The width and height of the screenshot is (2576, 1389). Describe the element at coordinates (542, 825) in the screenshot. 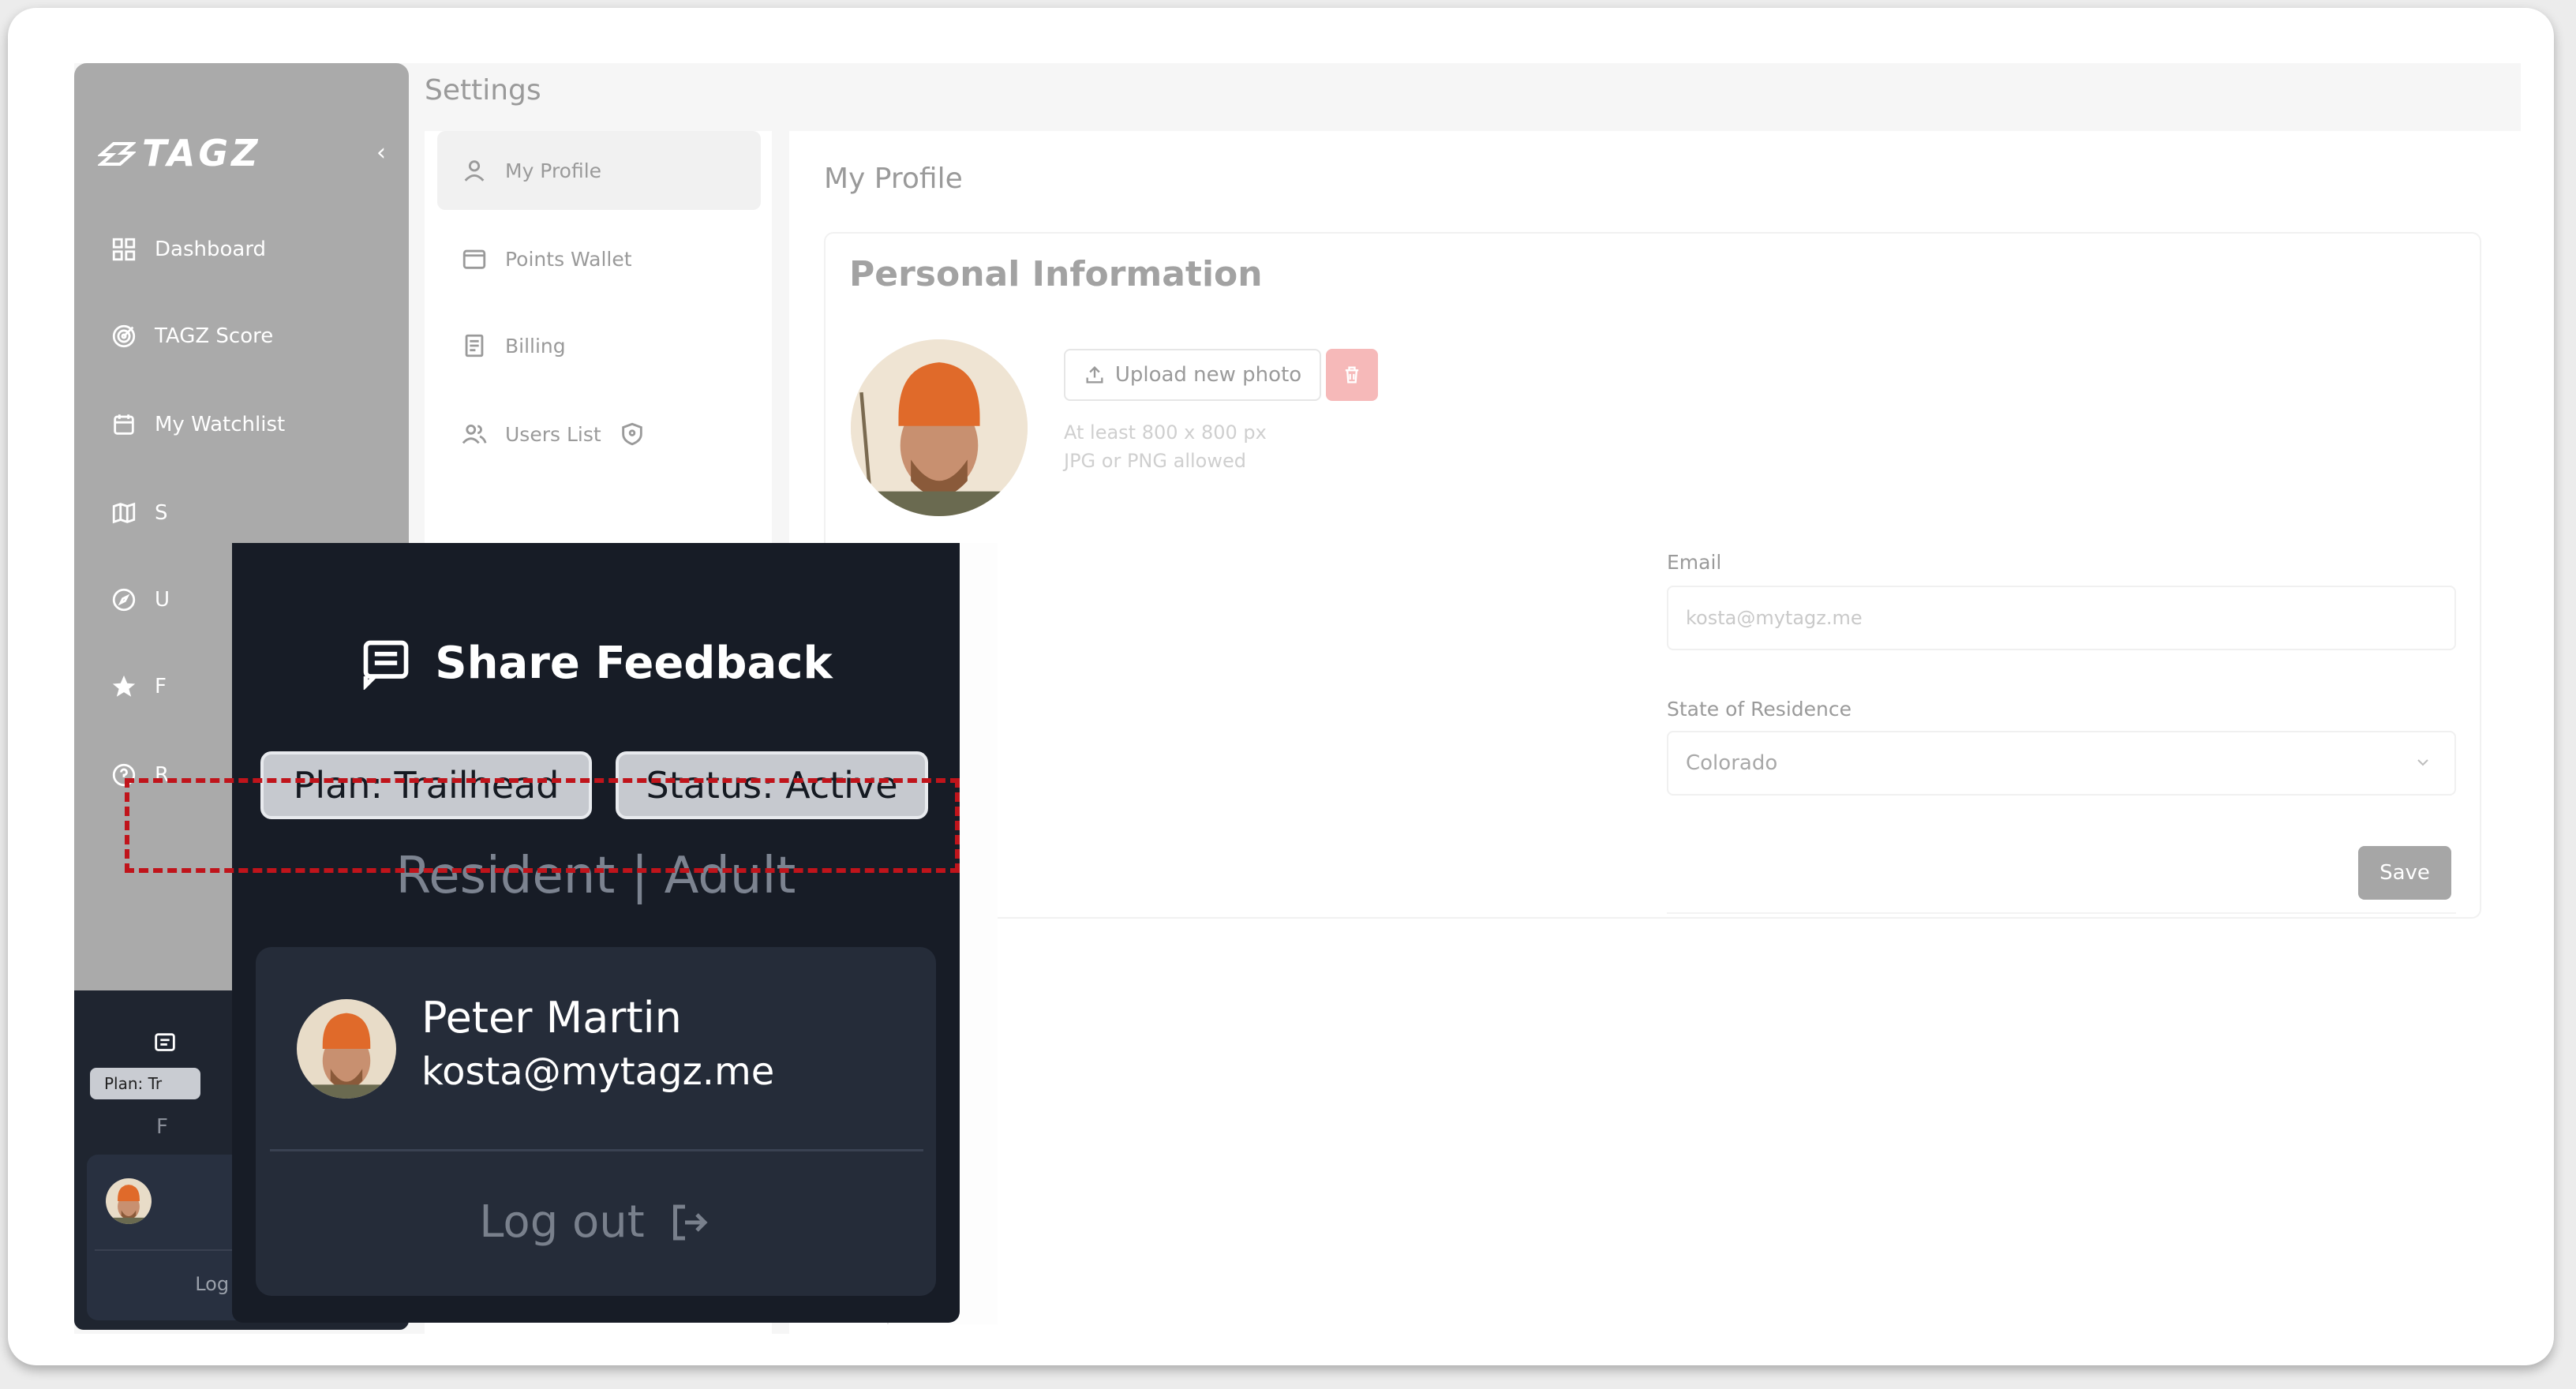

I see `highlight-box` at that location.